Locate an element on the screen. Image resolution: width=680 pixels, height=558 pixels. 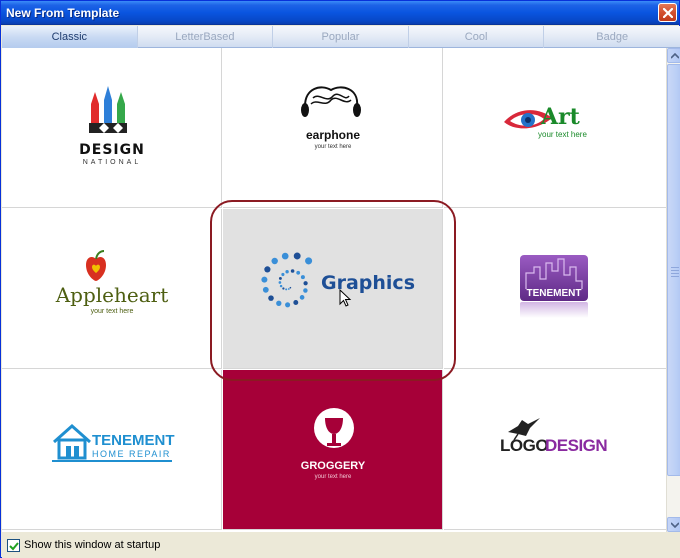
goblet-icon is located at coordinates (334, 428).